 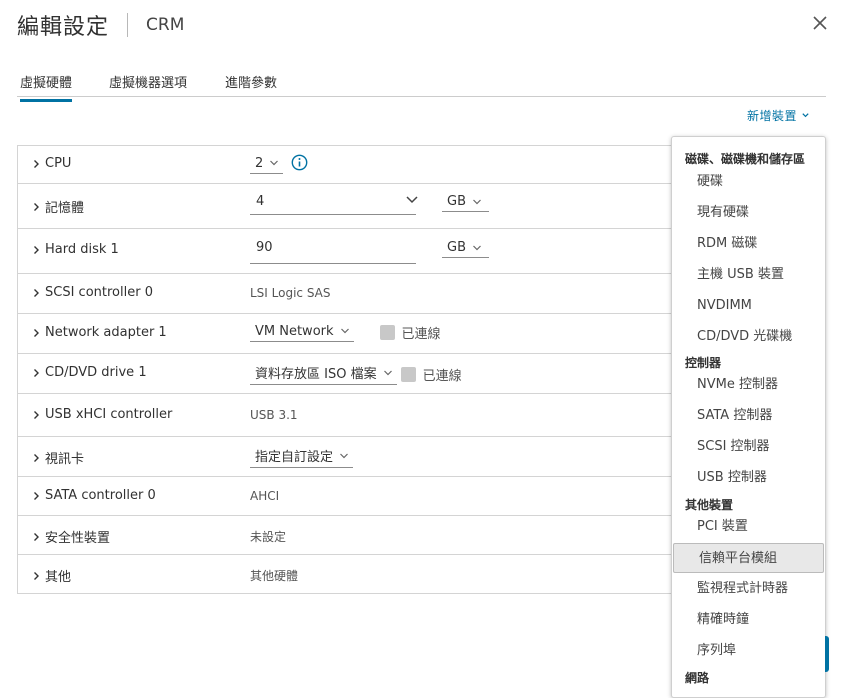 I want to click on video-label: 視訊卡, so click(x=65, y=459).